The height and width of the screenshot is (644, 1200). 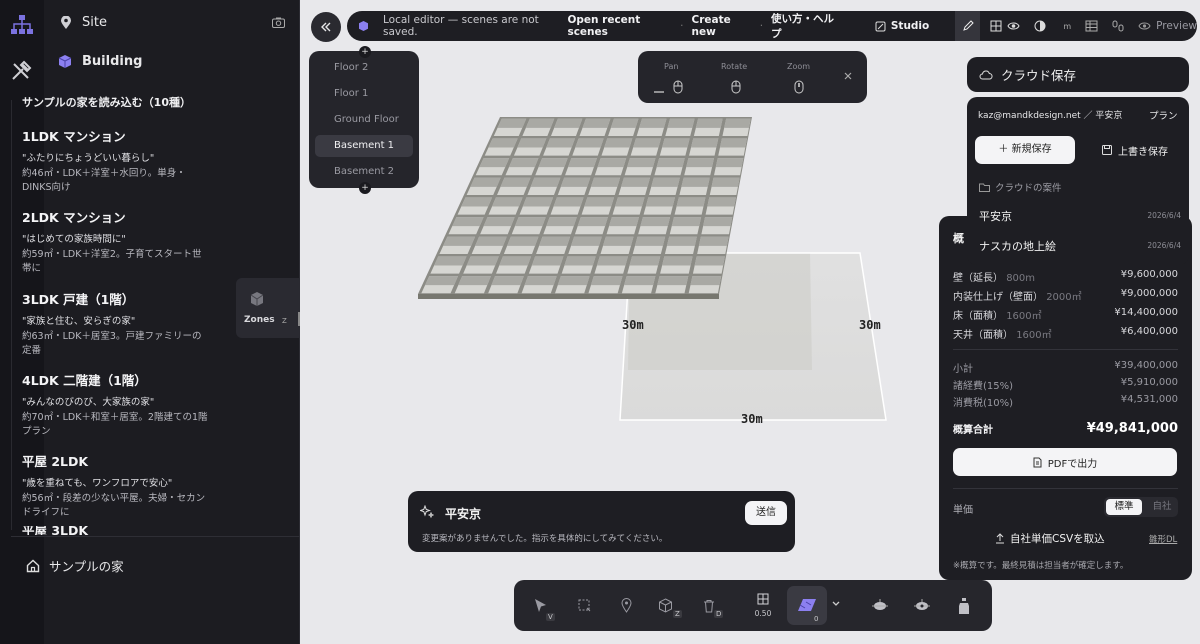 What do you see at coordinates (364, 172) in the screenshot?
I see `floor-item: Basement 2` at bounding box center [364, 172].